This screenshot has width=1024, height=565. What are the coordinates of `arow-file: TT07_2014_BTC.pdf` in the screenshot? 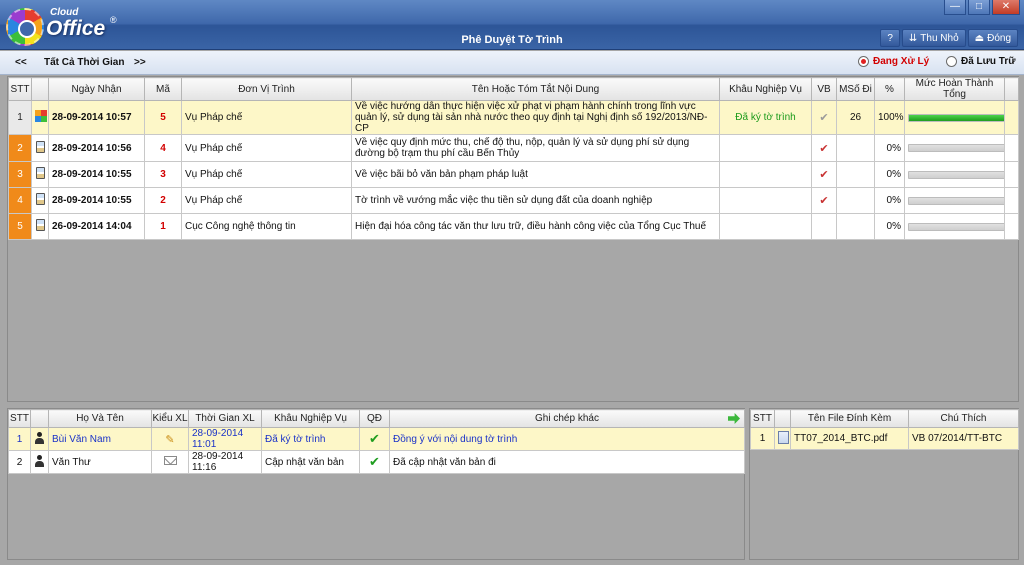 It's located at (849, 438).